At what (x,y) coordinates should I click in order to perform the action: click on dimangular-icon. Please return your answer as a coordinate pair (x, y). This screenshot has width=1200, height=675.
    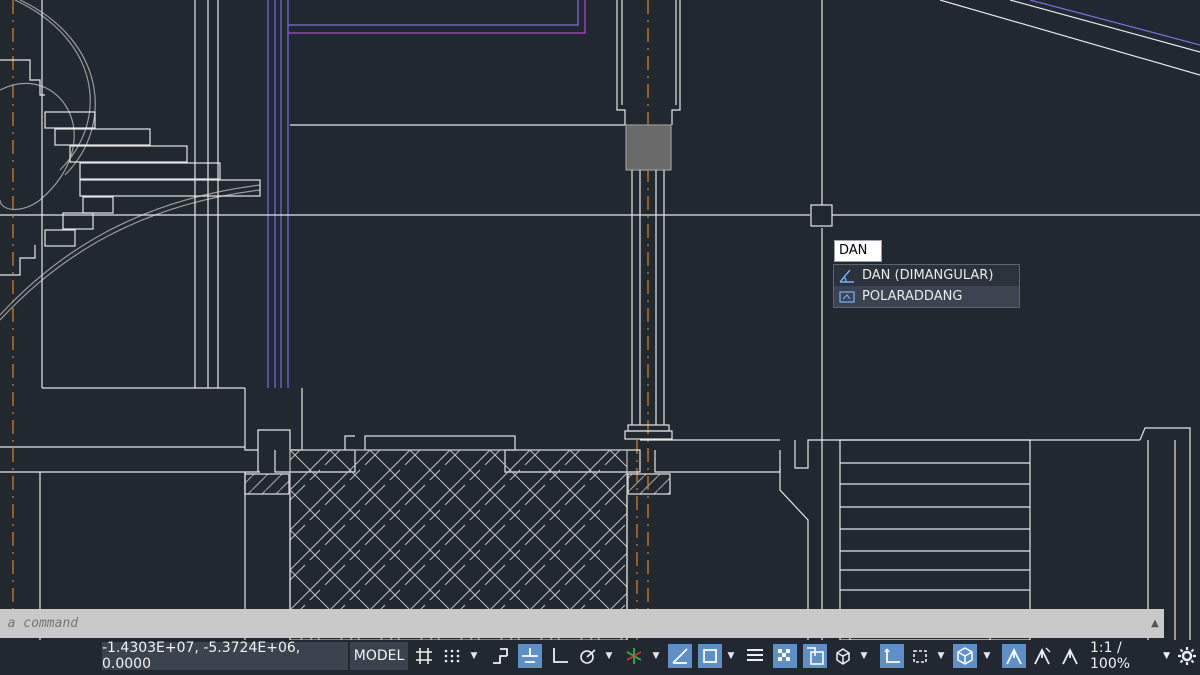
    Looking at the image, I should click on (847, 276).